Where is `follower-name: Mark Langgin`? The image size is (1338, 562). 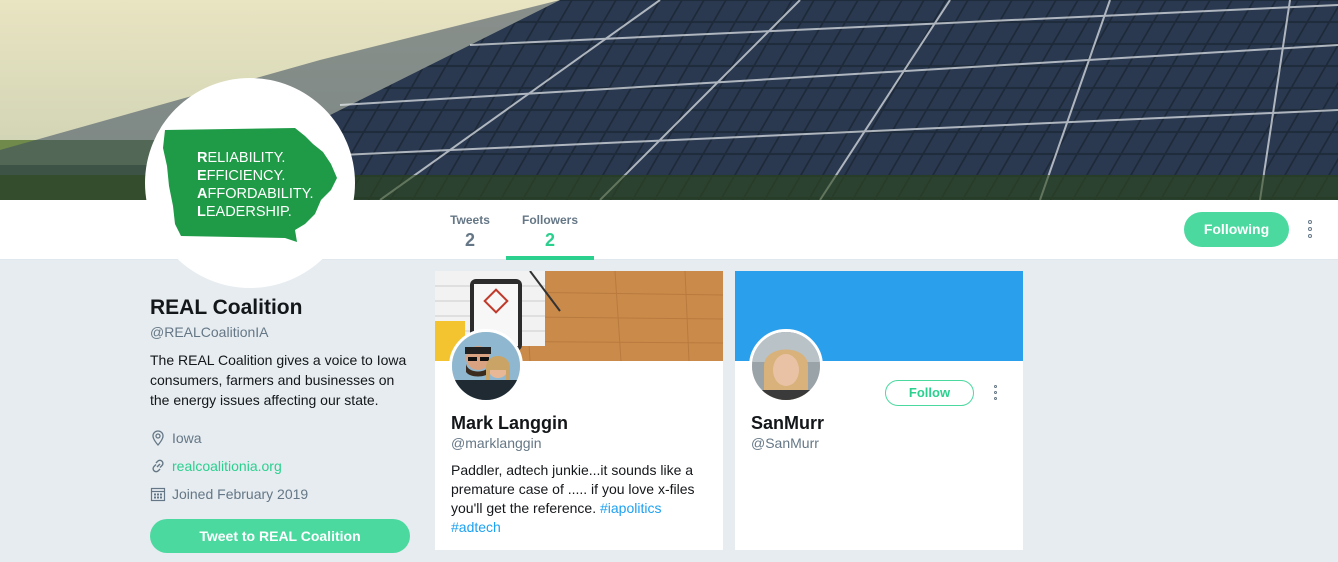
follower-name: Mark Langgin is located at coordinates (509, 423).